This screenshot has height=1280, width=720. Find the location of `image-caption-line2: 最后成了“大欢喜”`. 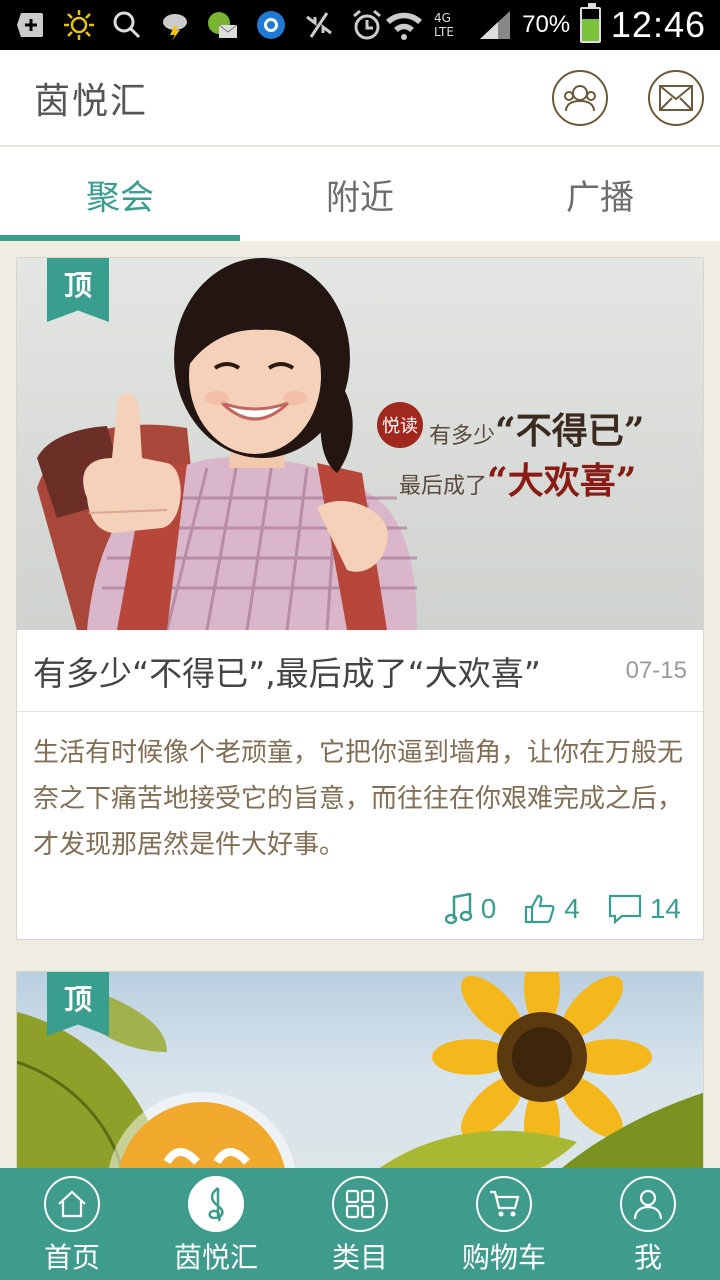

image-caption-line2: 最后成了“大欢喜” is located at coordinates (517, 478).